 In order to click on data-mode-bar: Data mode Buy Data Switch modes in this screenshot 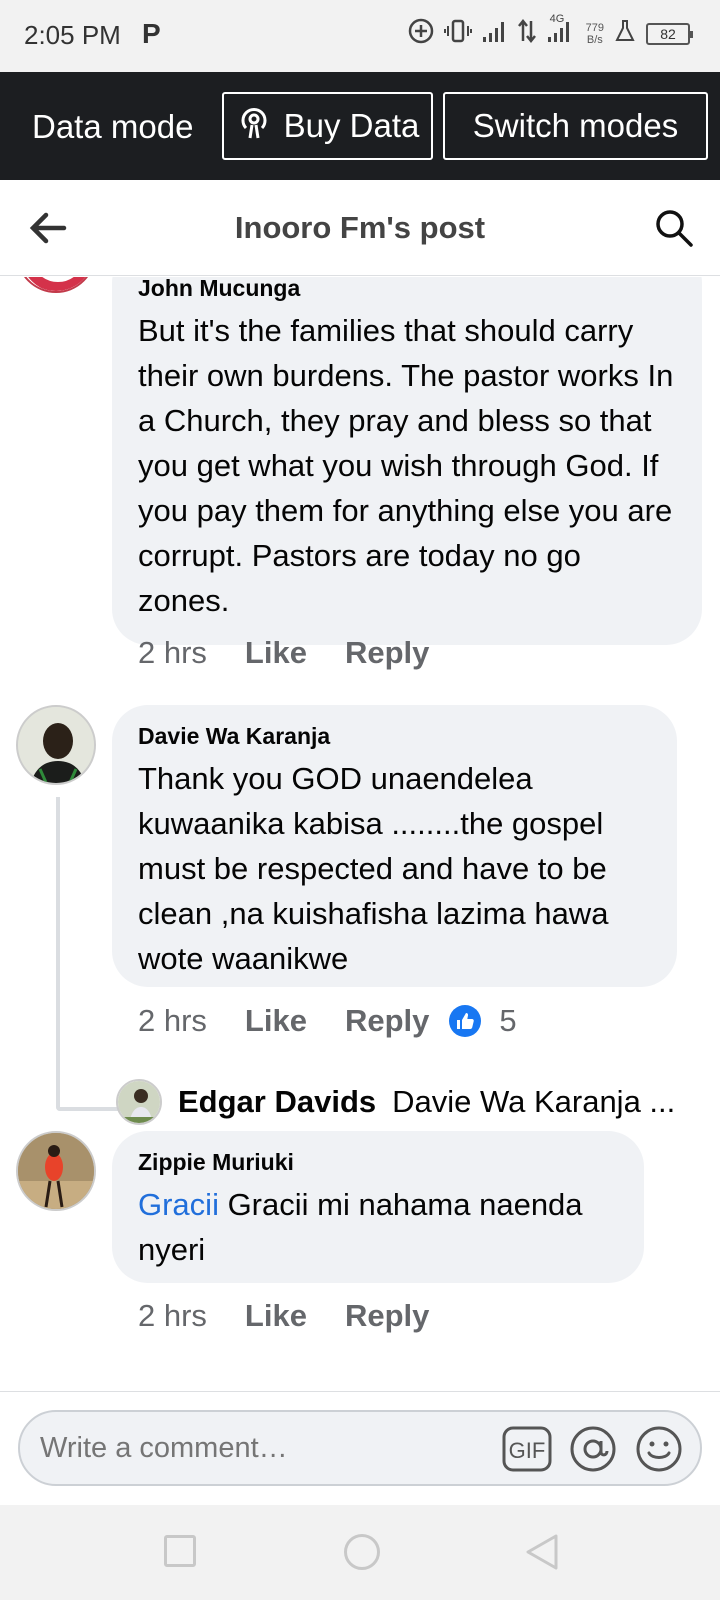, I will do `click(360, 126)`.